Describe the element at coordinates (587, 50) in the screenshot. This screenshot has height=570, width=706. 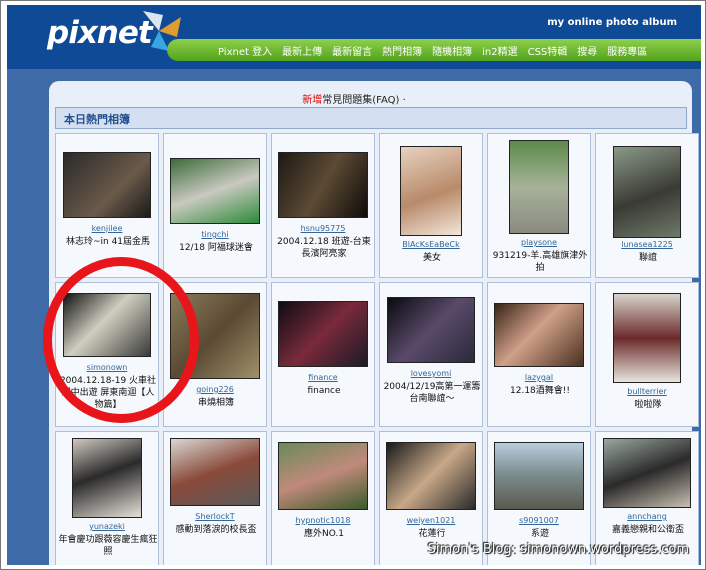
I see `nav-search: 搜尋` at that location.